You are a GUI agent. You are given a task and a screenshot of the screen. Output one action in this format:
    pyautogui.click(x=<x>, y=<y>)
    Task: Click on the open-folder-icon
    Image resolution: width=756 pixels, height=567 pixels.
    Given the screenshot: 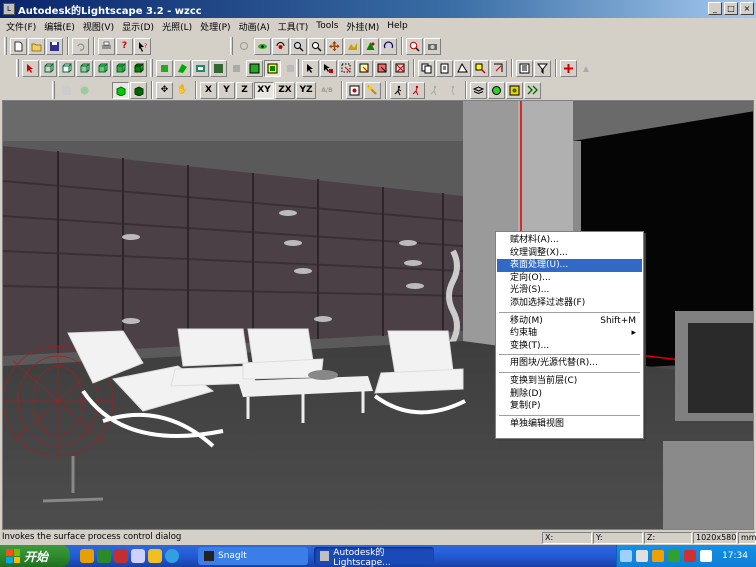 What is the action you would take?
    pyautogui.click(x=36, y=46)
    